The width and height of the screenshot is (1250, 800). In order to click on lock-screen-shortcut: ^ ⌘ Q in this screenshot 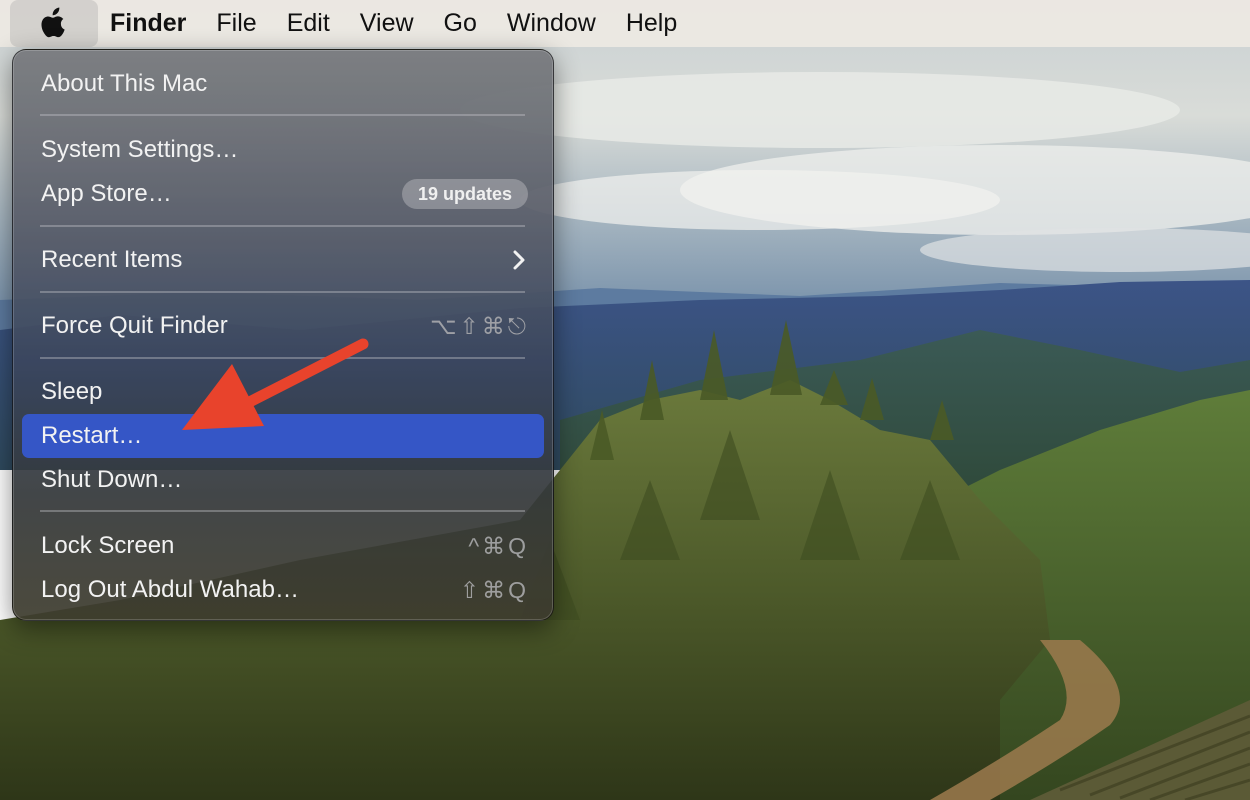, I will do `click(497, 545)`.